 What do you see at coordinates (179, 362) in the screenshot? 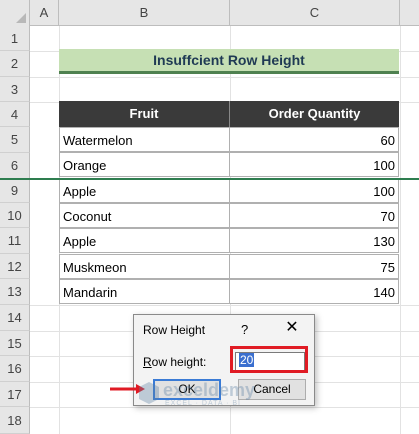
I see `row-height-label-text: ow height:` at bounding box center [179, 362].